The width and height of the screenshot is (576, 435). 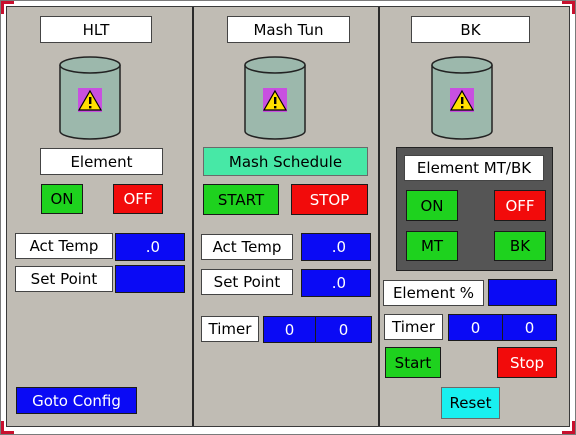 I want to click on mash-timer-minutes: 0, so click(x=289, y=329).